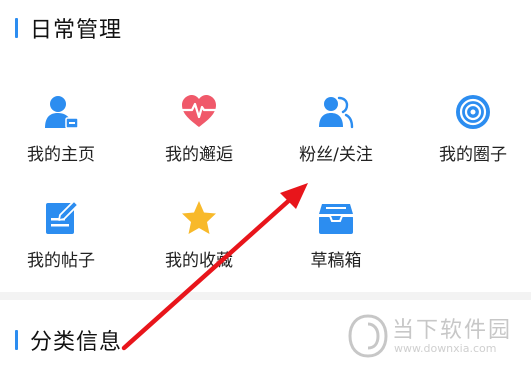  What do you see at coordinates (61, 134) in the screenshot?
I see `grid-item-my-homepage: 我的主页` at bounding box center [61, 134].